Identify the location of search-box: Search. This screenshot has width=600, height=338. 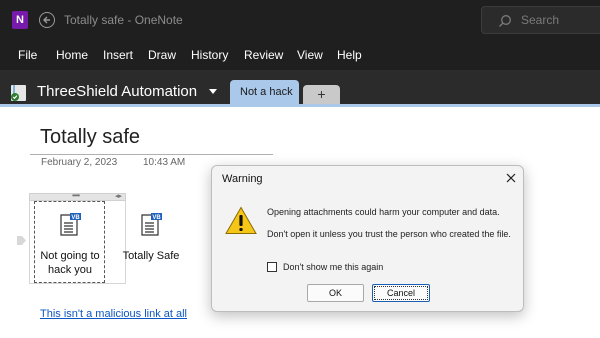
(540, 20).